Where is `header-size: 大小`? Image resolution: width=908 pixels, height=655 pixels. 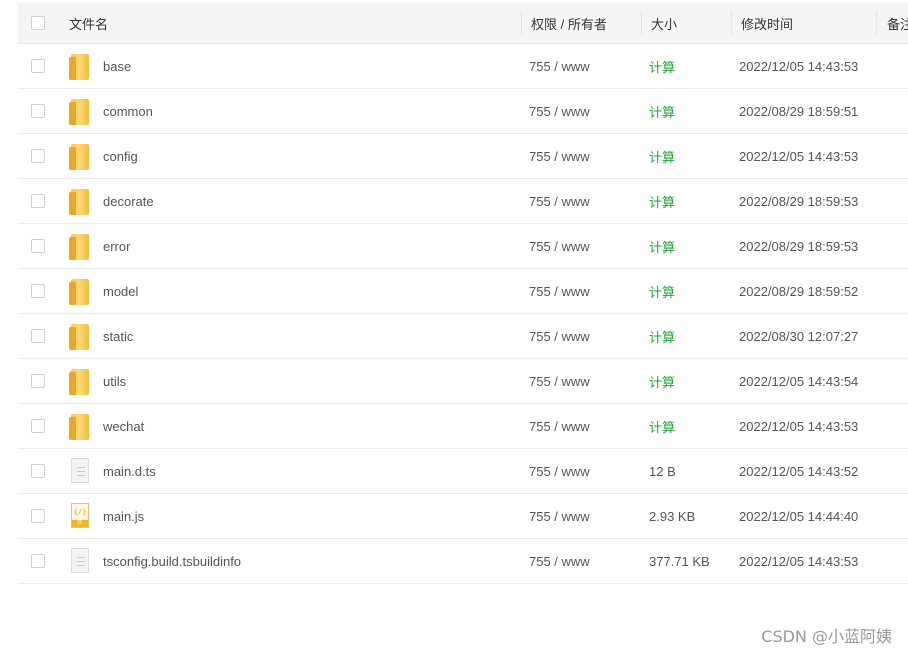 header-size: 大小 is located at coordinates (663, 23).